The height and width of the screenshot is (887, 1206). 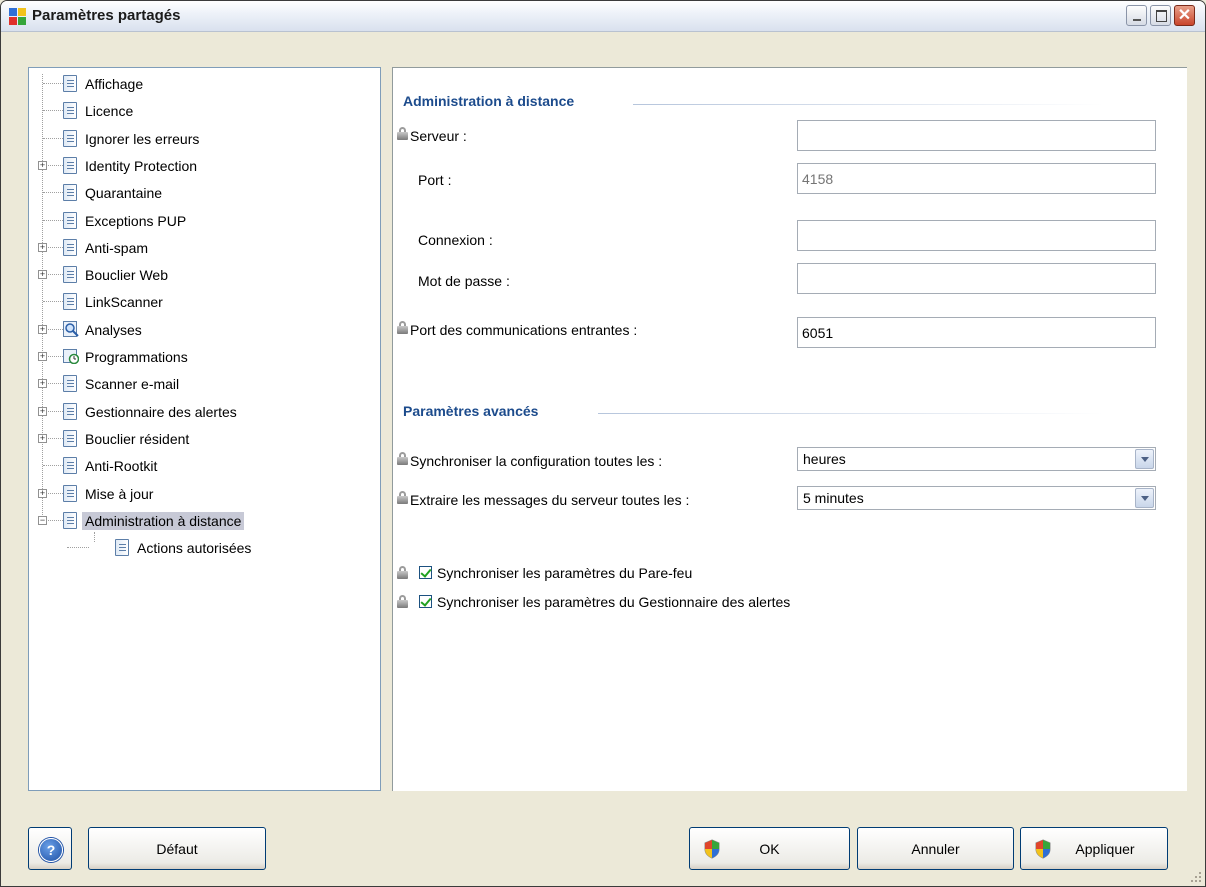 What do you see at coordinates (199, 166) in the screenshot?
I see `tree-item: + Identity Protection` at bounding box center [199, 166].